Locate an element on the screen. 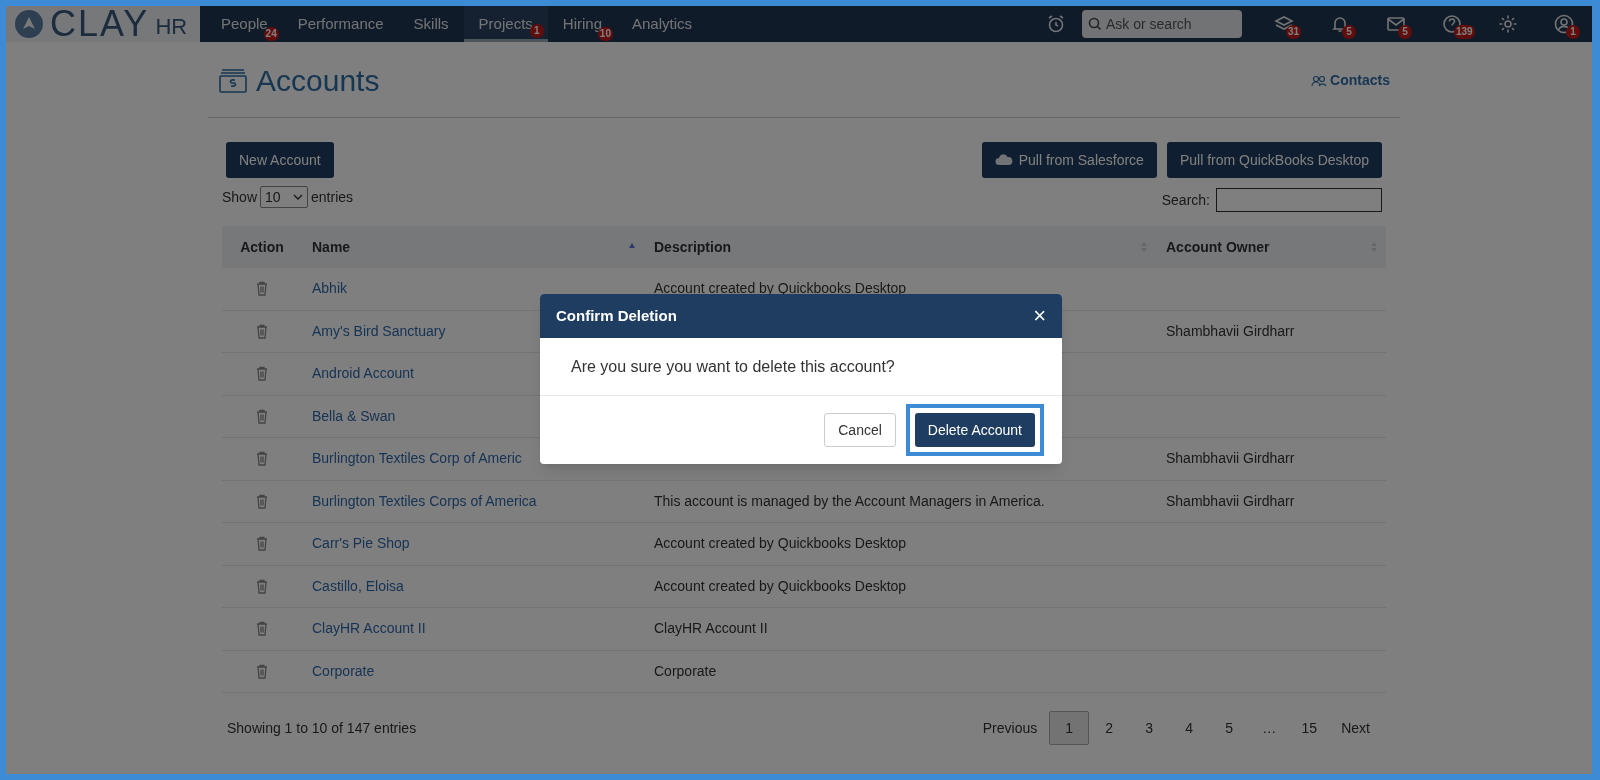  page-link: 2 is located at coordinates (1109, 728).